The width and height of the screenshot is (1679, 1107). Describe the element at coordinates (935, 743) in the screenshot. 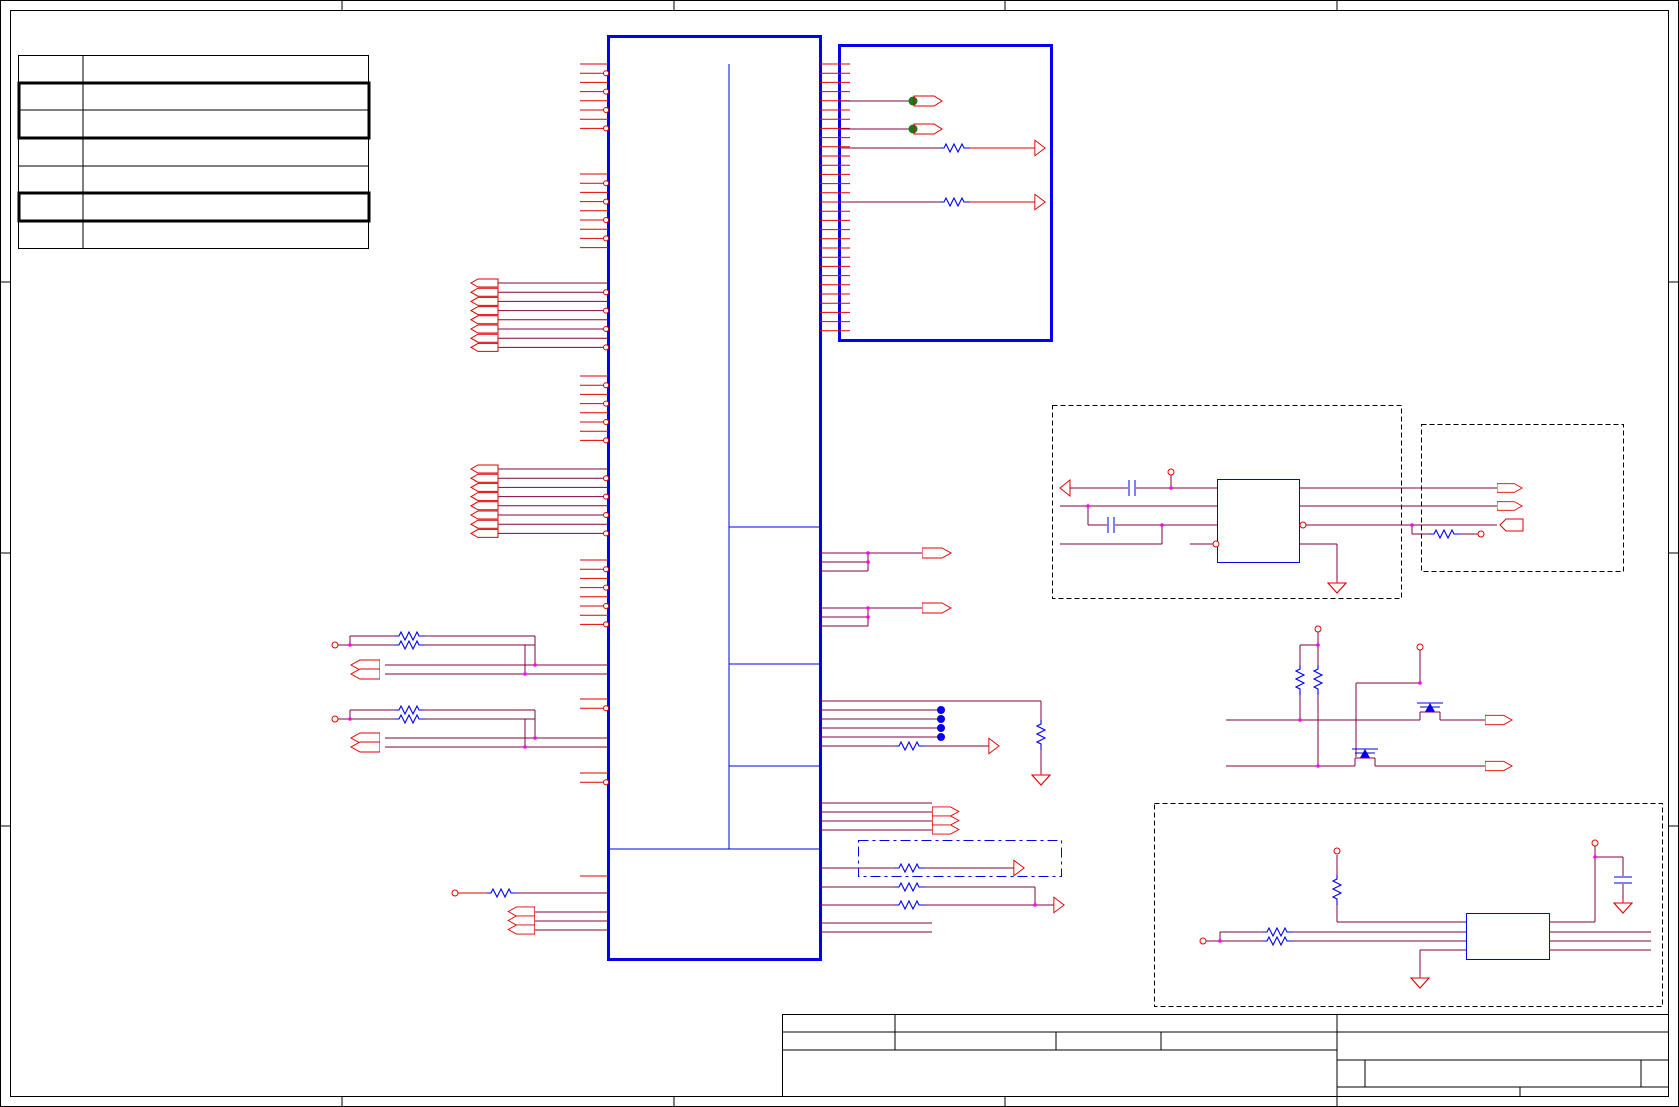

I see `test-point-group` at that location.